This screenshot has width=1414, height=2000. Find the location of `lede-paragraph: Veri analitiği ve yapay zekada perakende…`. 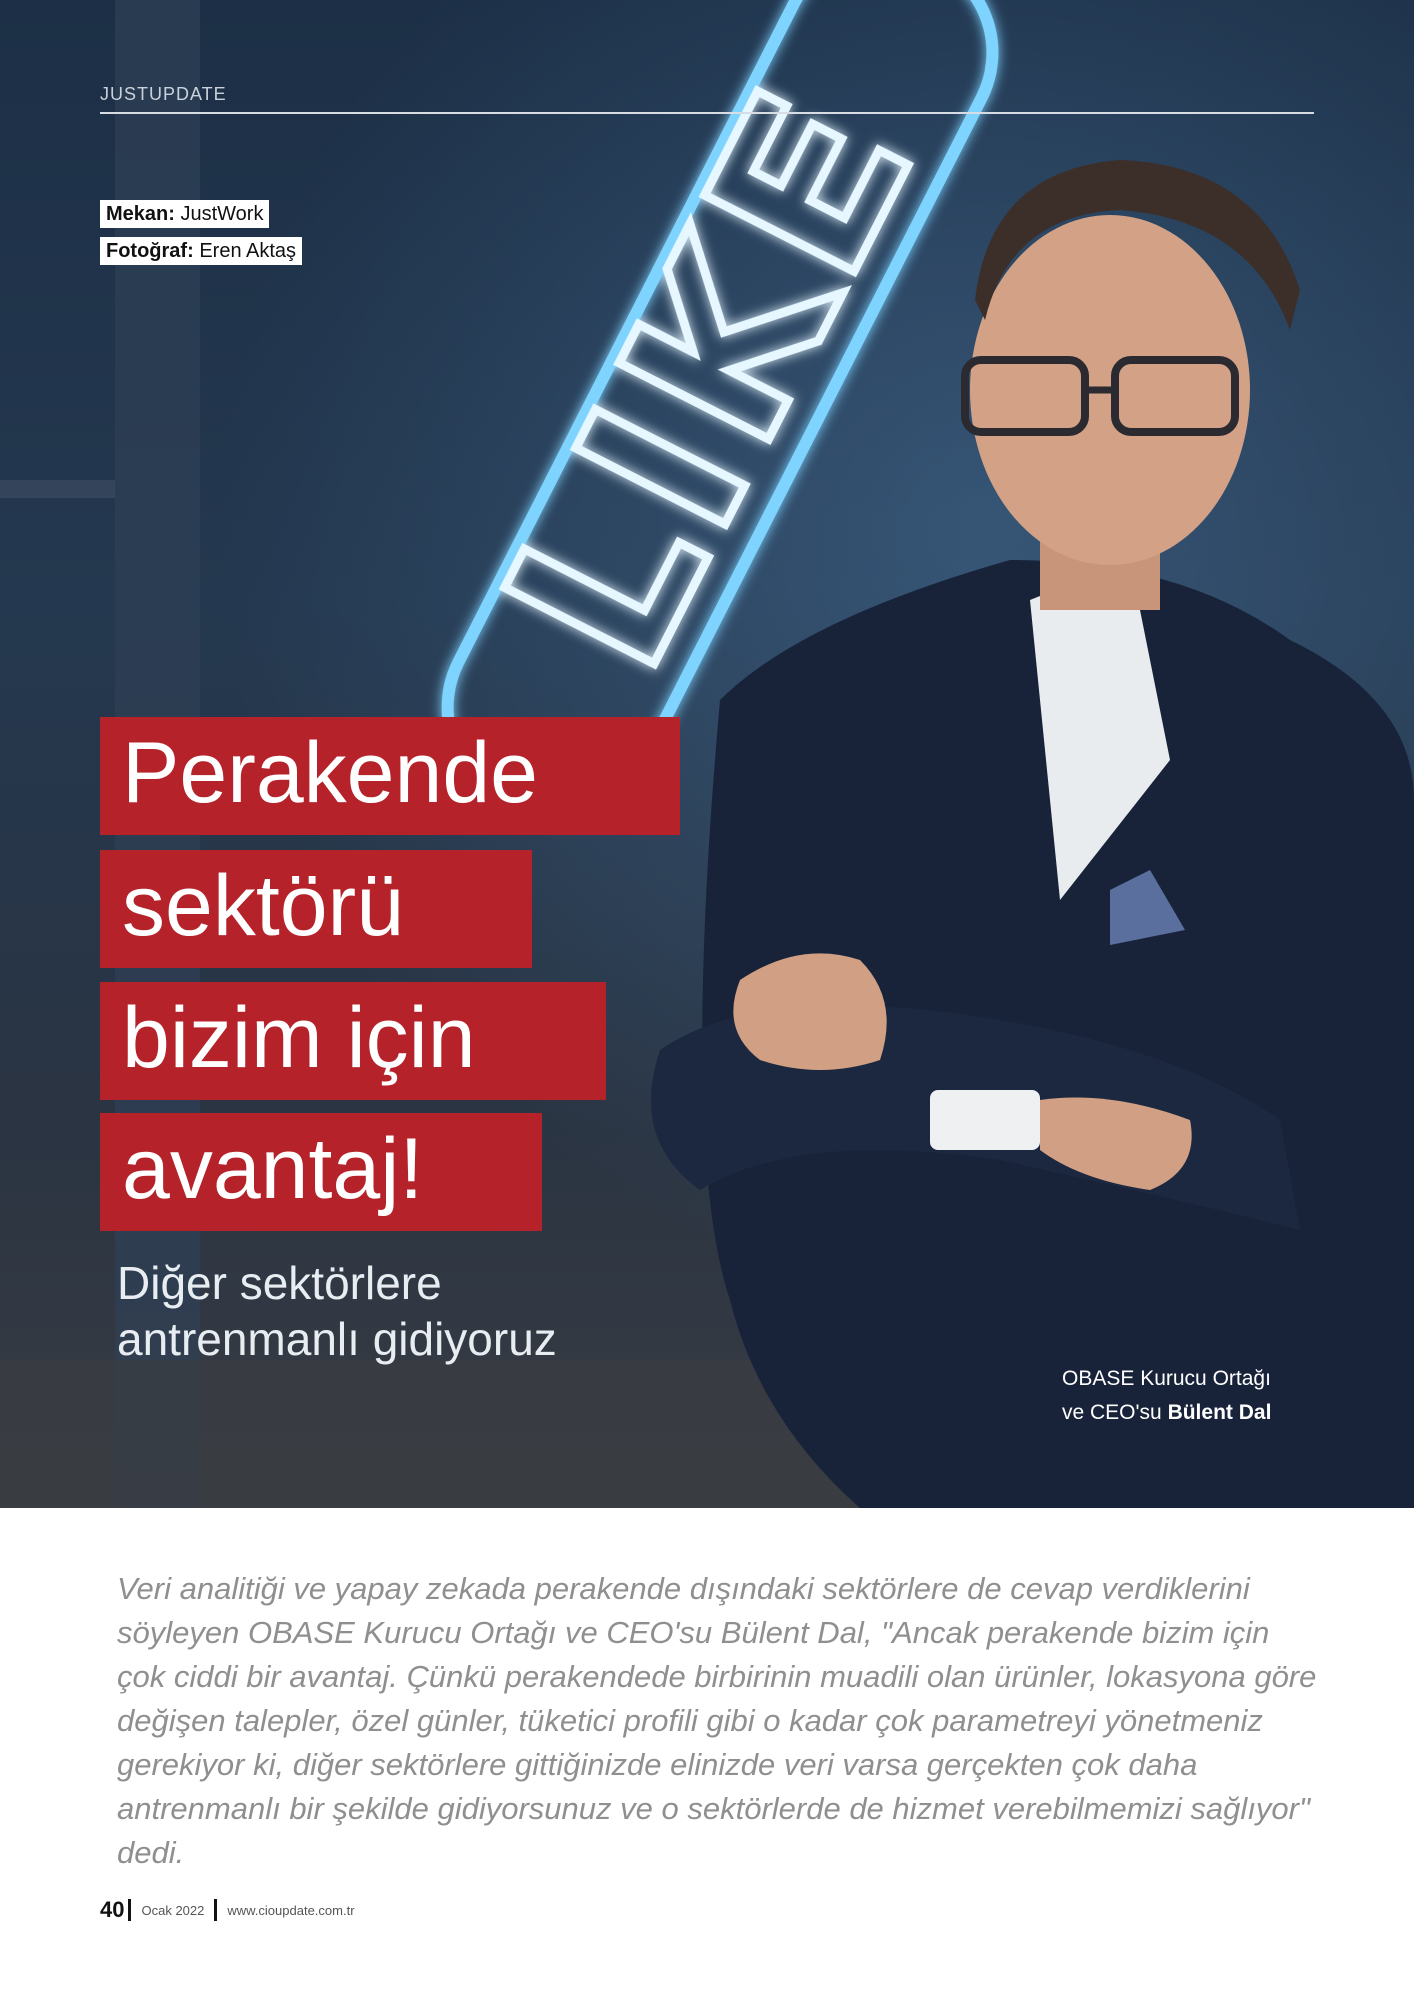

lede-paragraph: Veri analitiği ve yapay zekada perakende… is located at coordinates (717, 1720).